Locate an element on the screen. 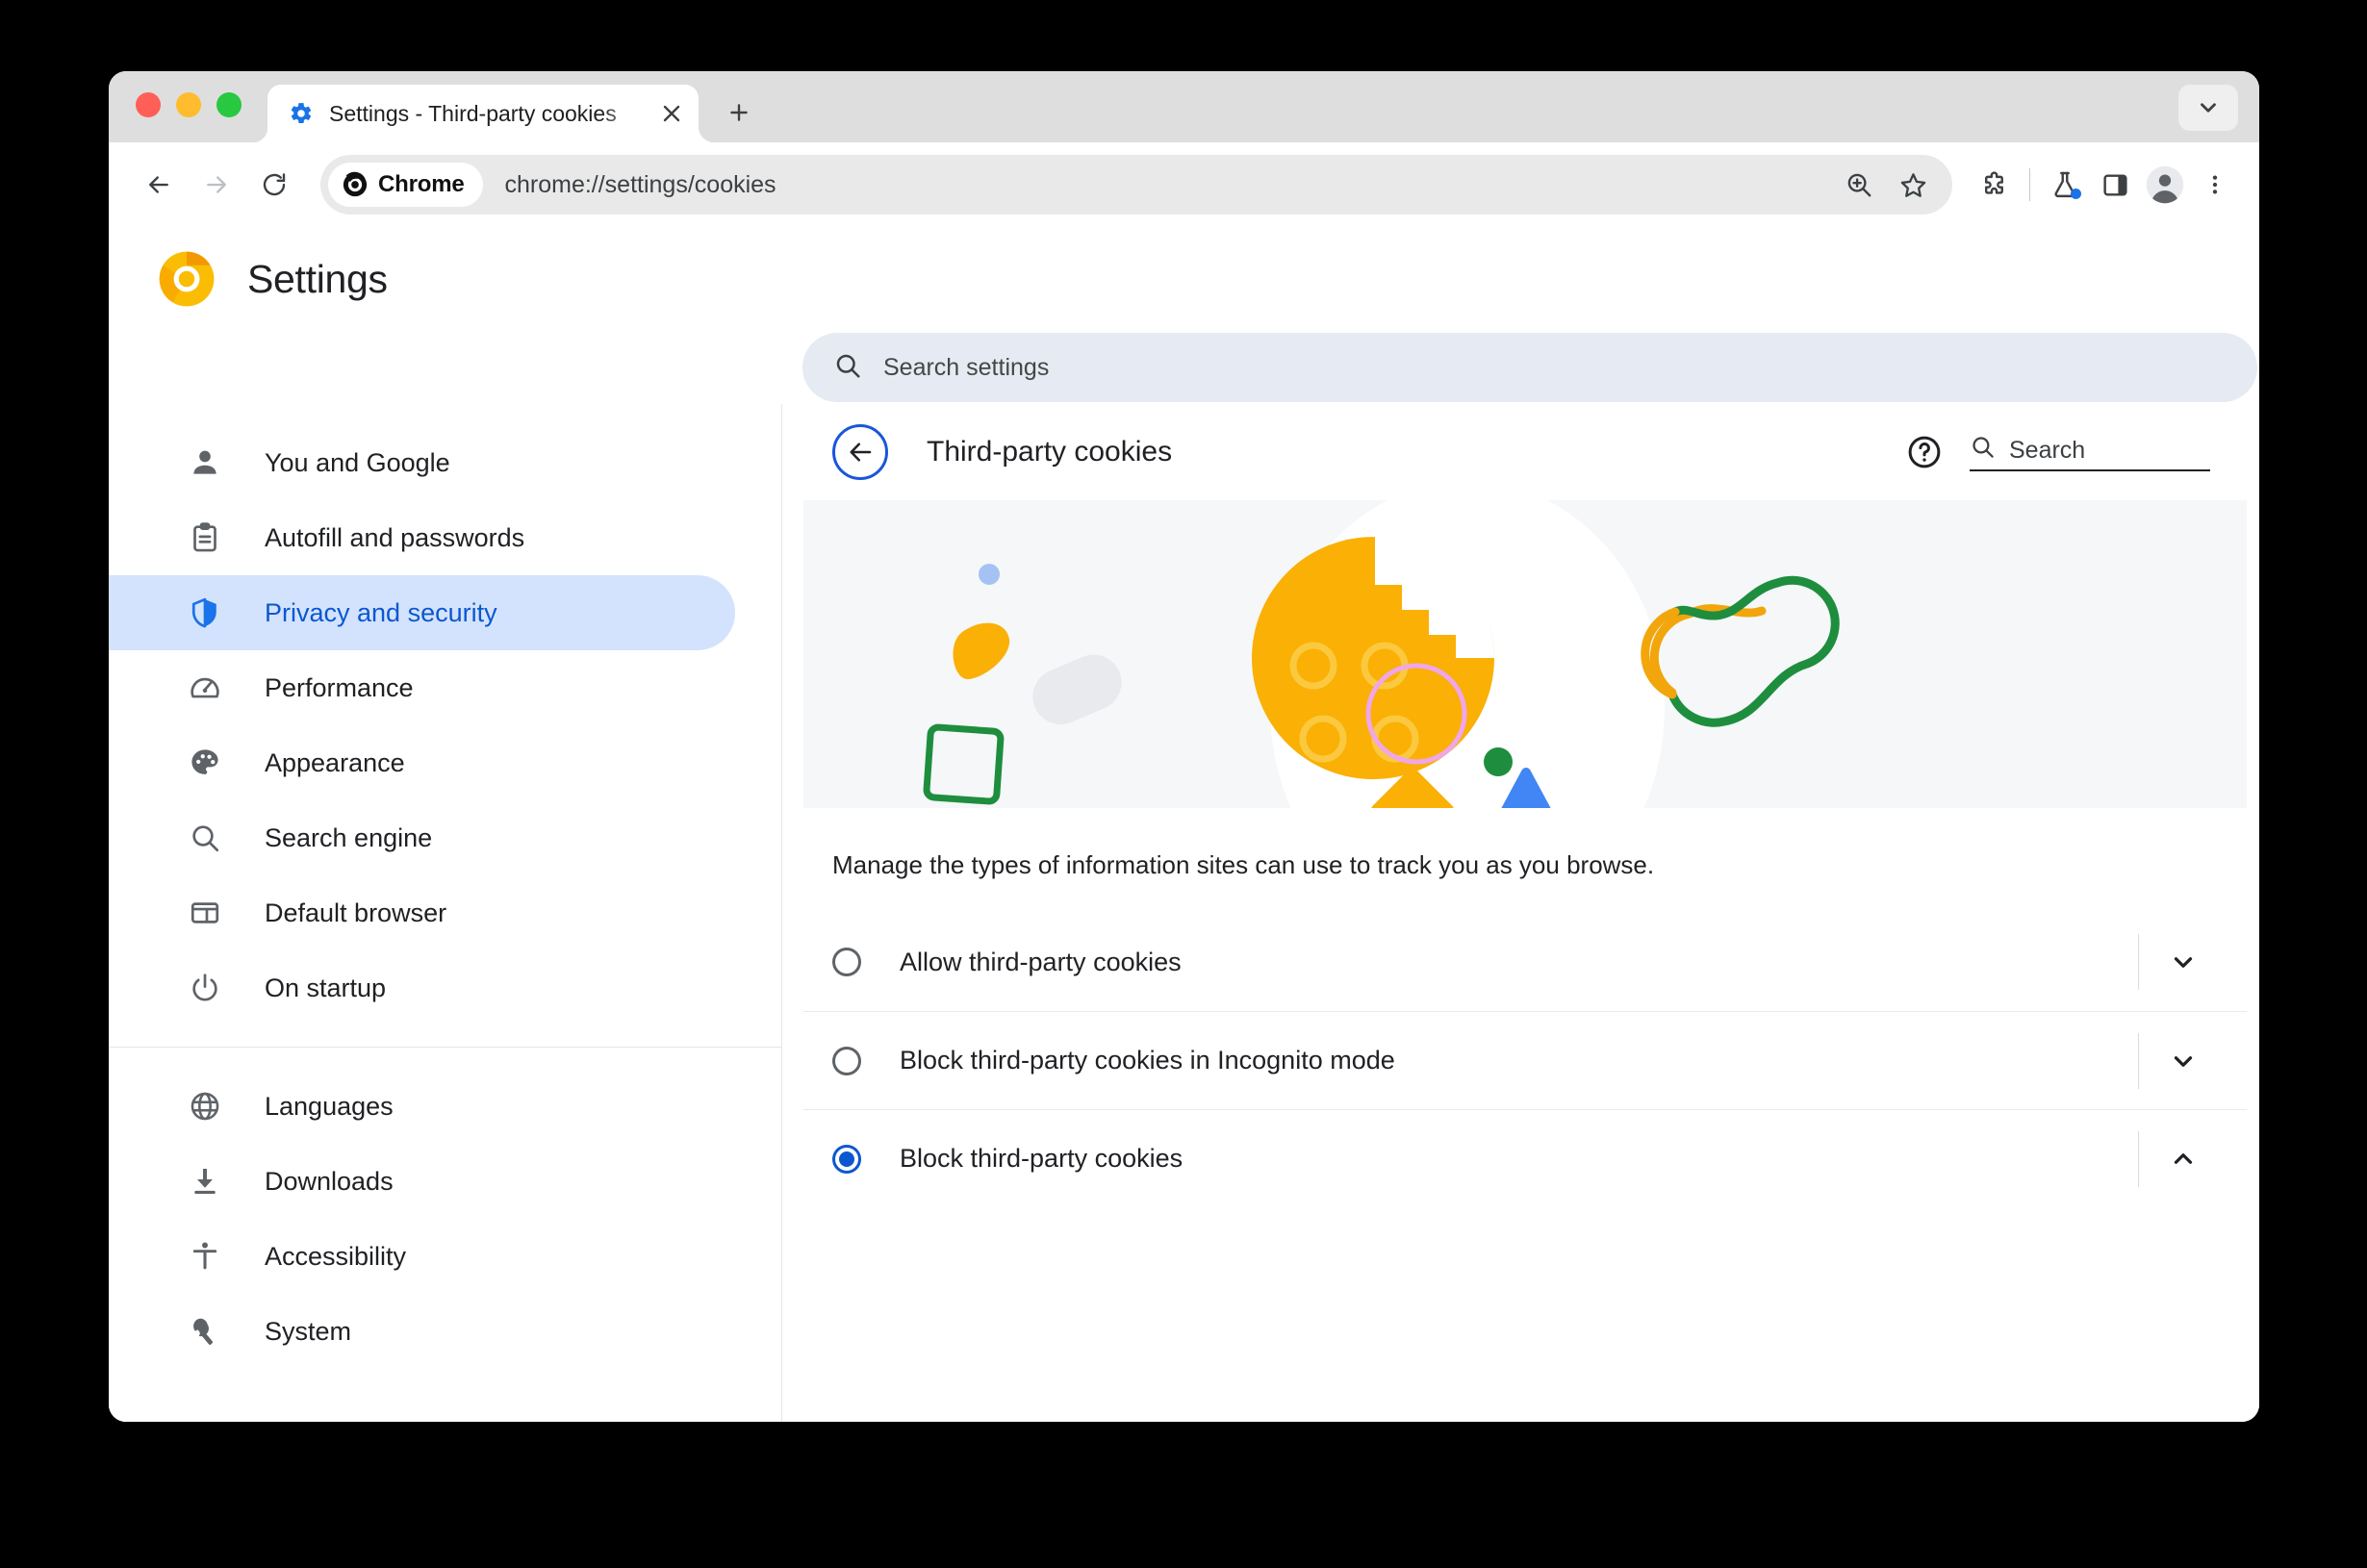 The height and width of the screenshot is (1568, 2367). sidebar-item-performance: Performance is located at coordinates (422, 687).